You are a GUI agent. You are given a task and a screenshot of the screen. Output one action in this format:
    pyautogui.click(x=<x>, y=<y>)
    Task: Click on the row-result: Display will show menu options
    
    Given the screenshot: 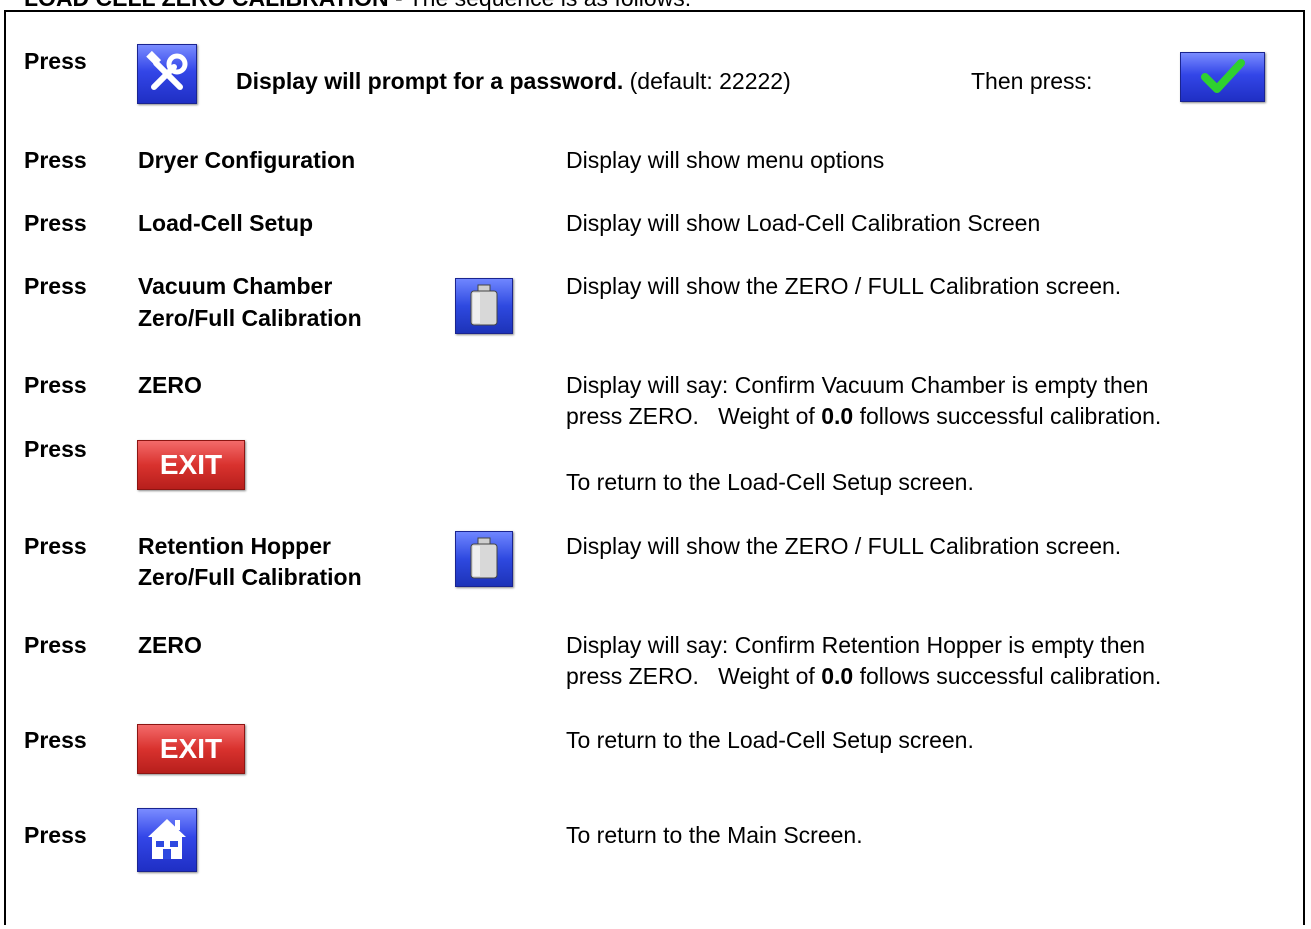 What is the action you would take?
    pyautogui.click(x=725, y=160)
    